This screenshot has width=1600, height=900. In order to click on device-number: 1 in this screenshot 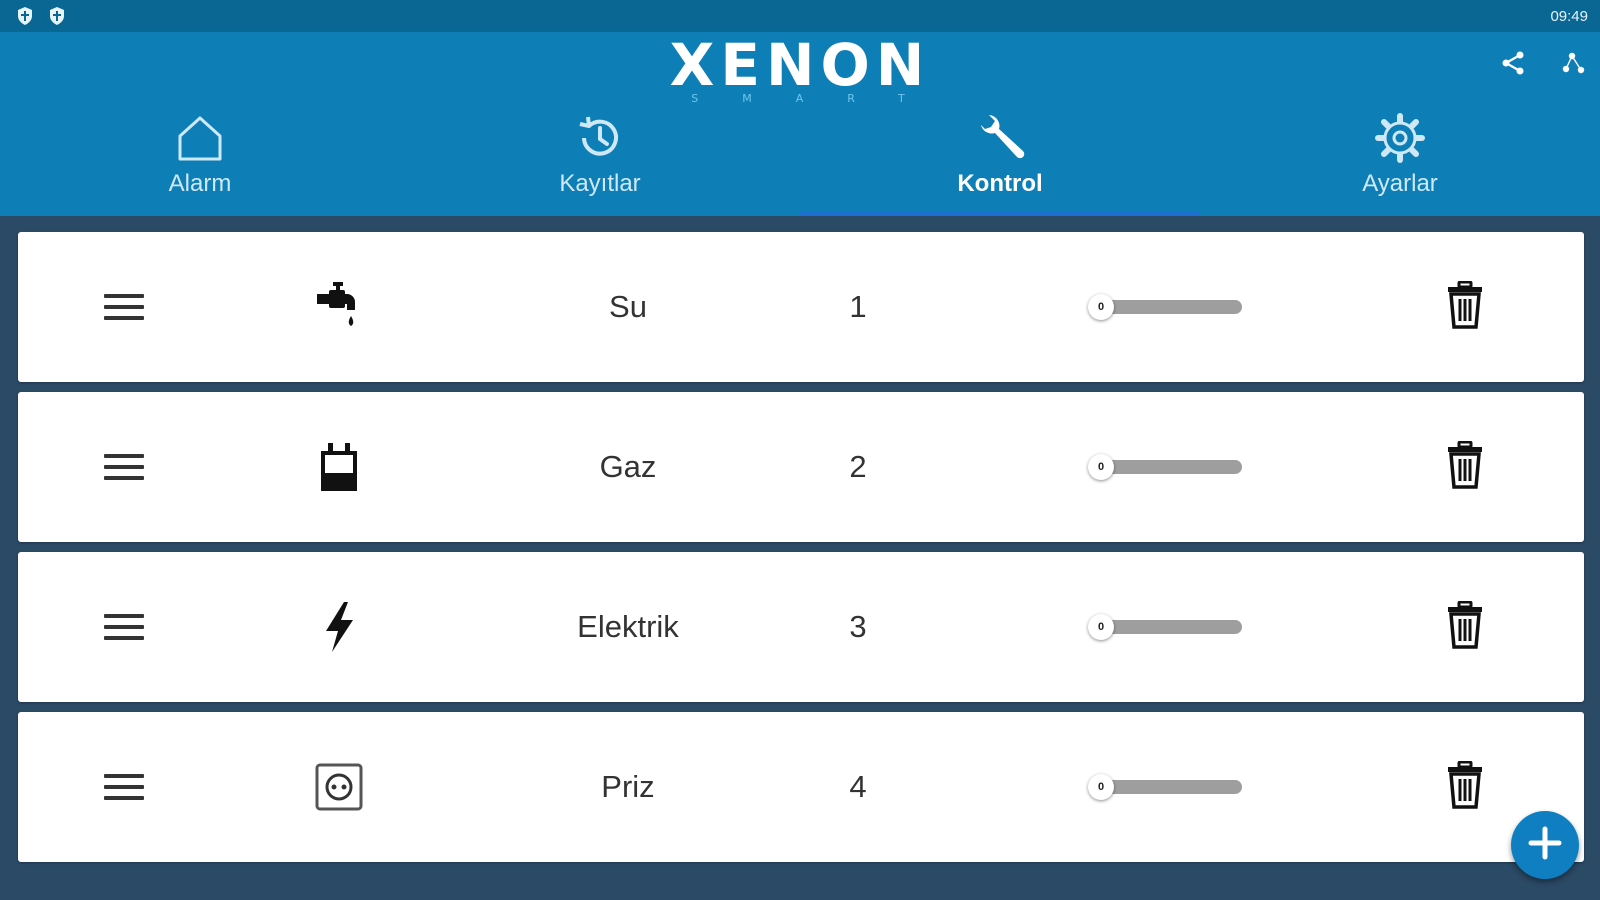, I will do `click(858, 306)`.